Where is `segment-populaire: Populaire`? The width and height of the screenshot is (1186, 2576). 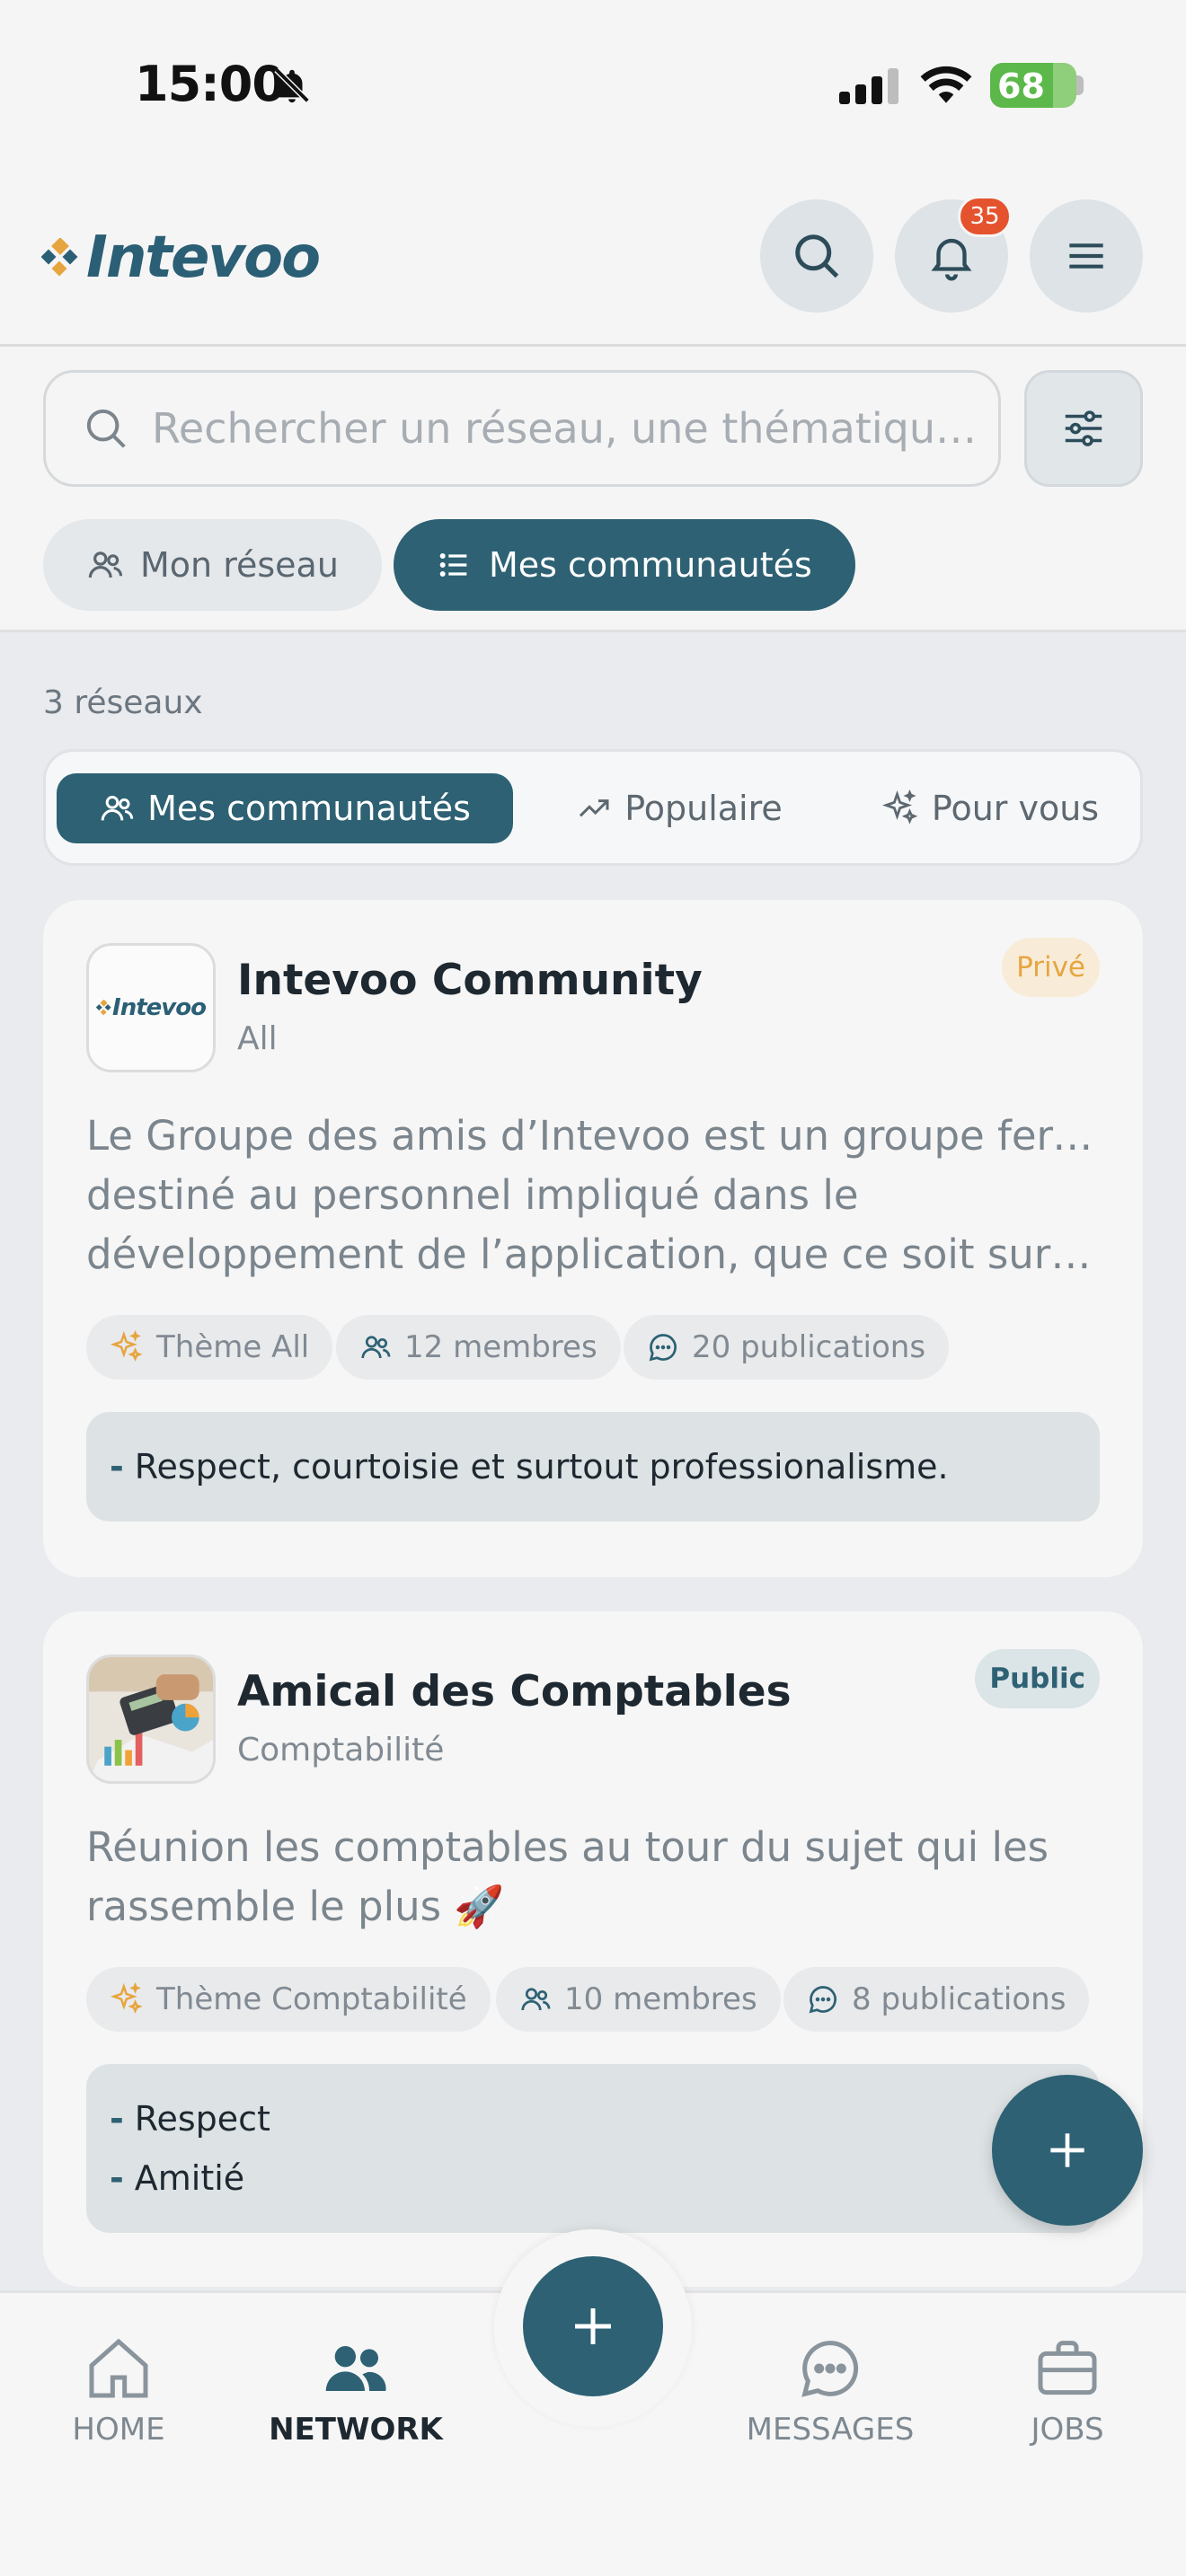 segment-populaire: Populaire is located at coordinates (679, 808).